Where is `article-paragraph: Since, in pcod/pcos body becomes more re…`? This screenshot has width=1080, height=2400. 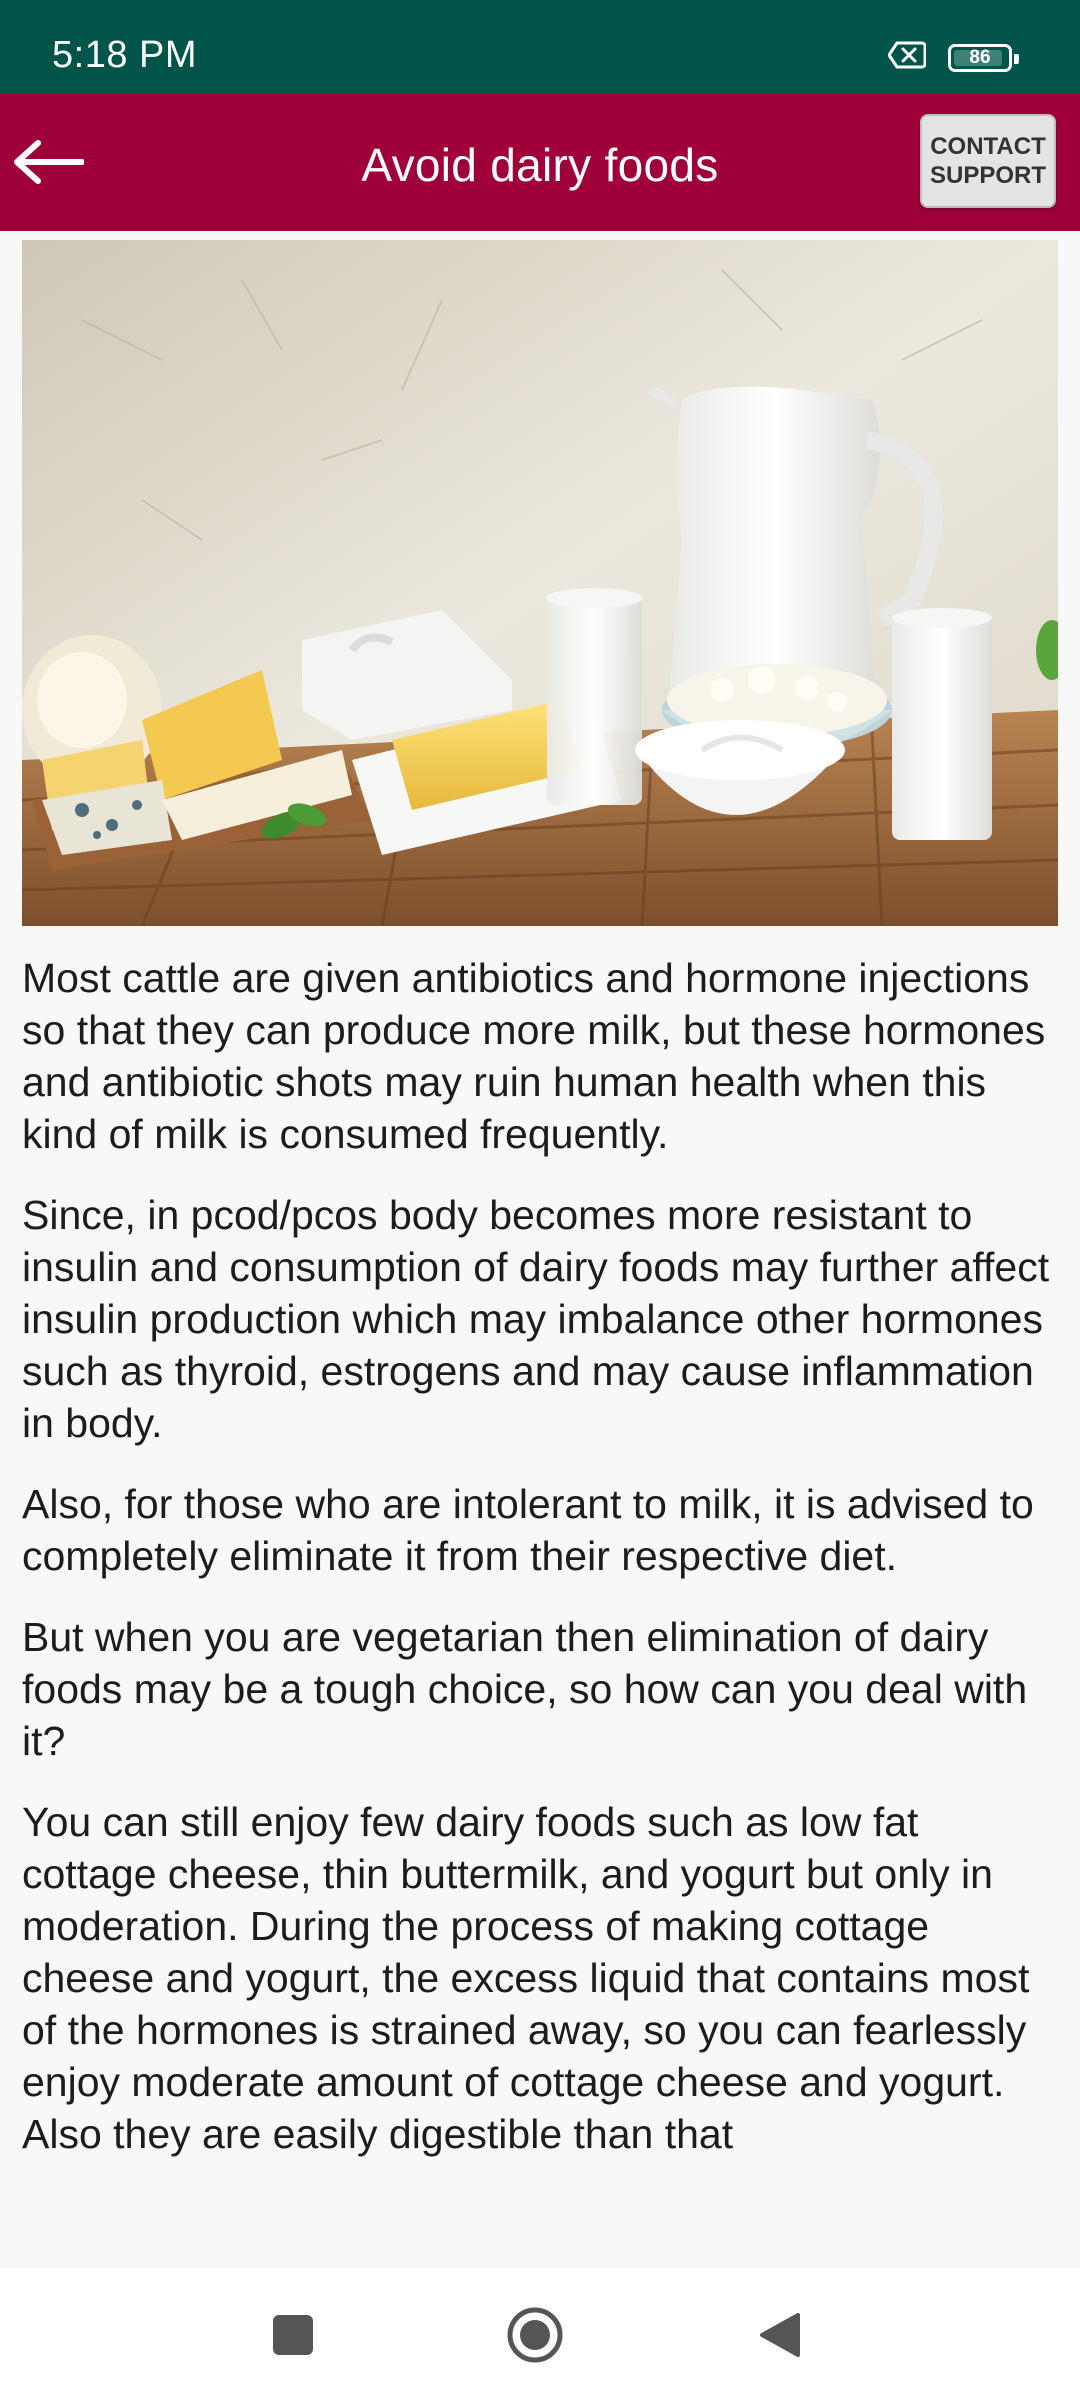 article-paragraph: Since, in pcod/pcos body becomes more re… is located at coordinates (536, 1319).